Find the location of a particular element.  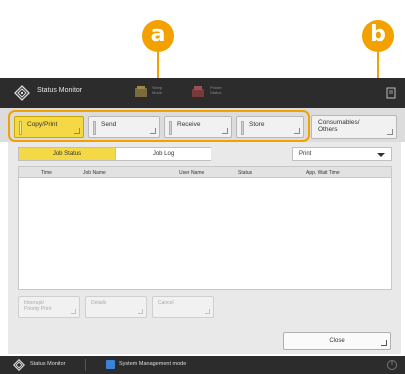

document-icon is located at coordinates (391, 93).